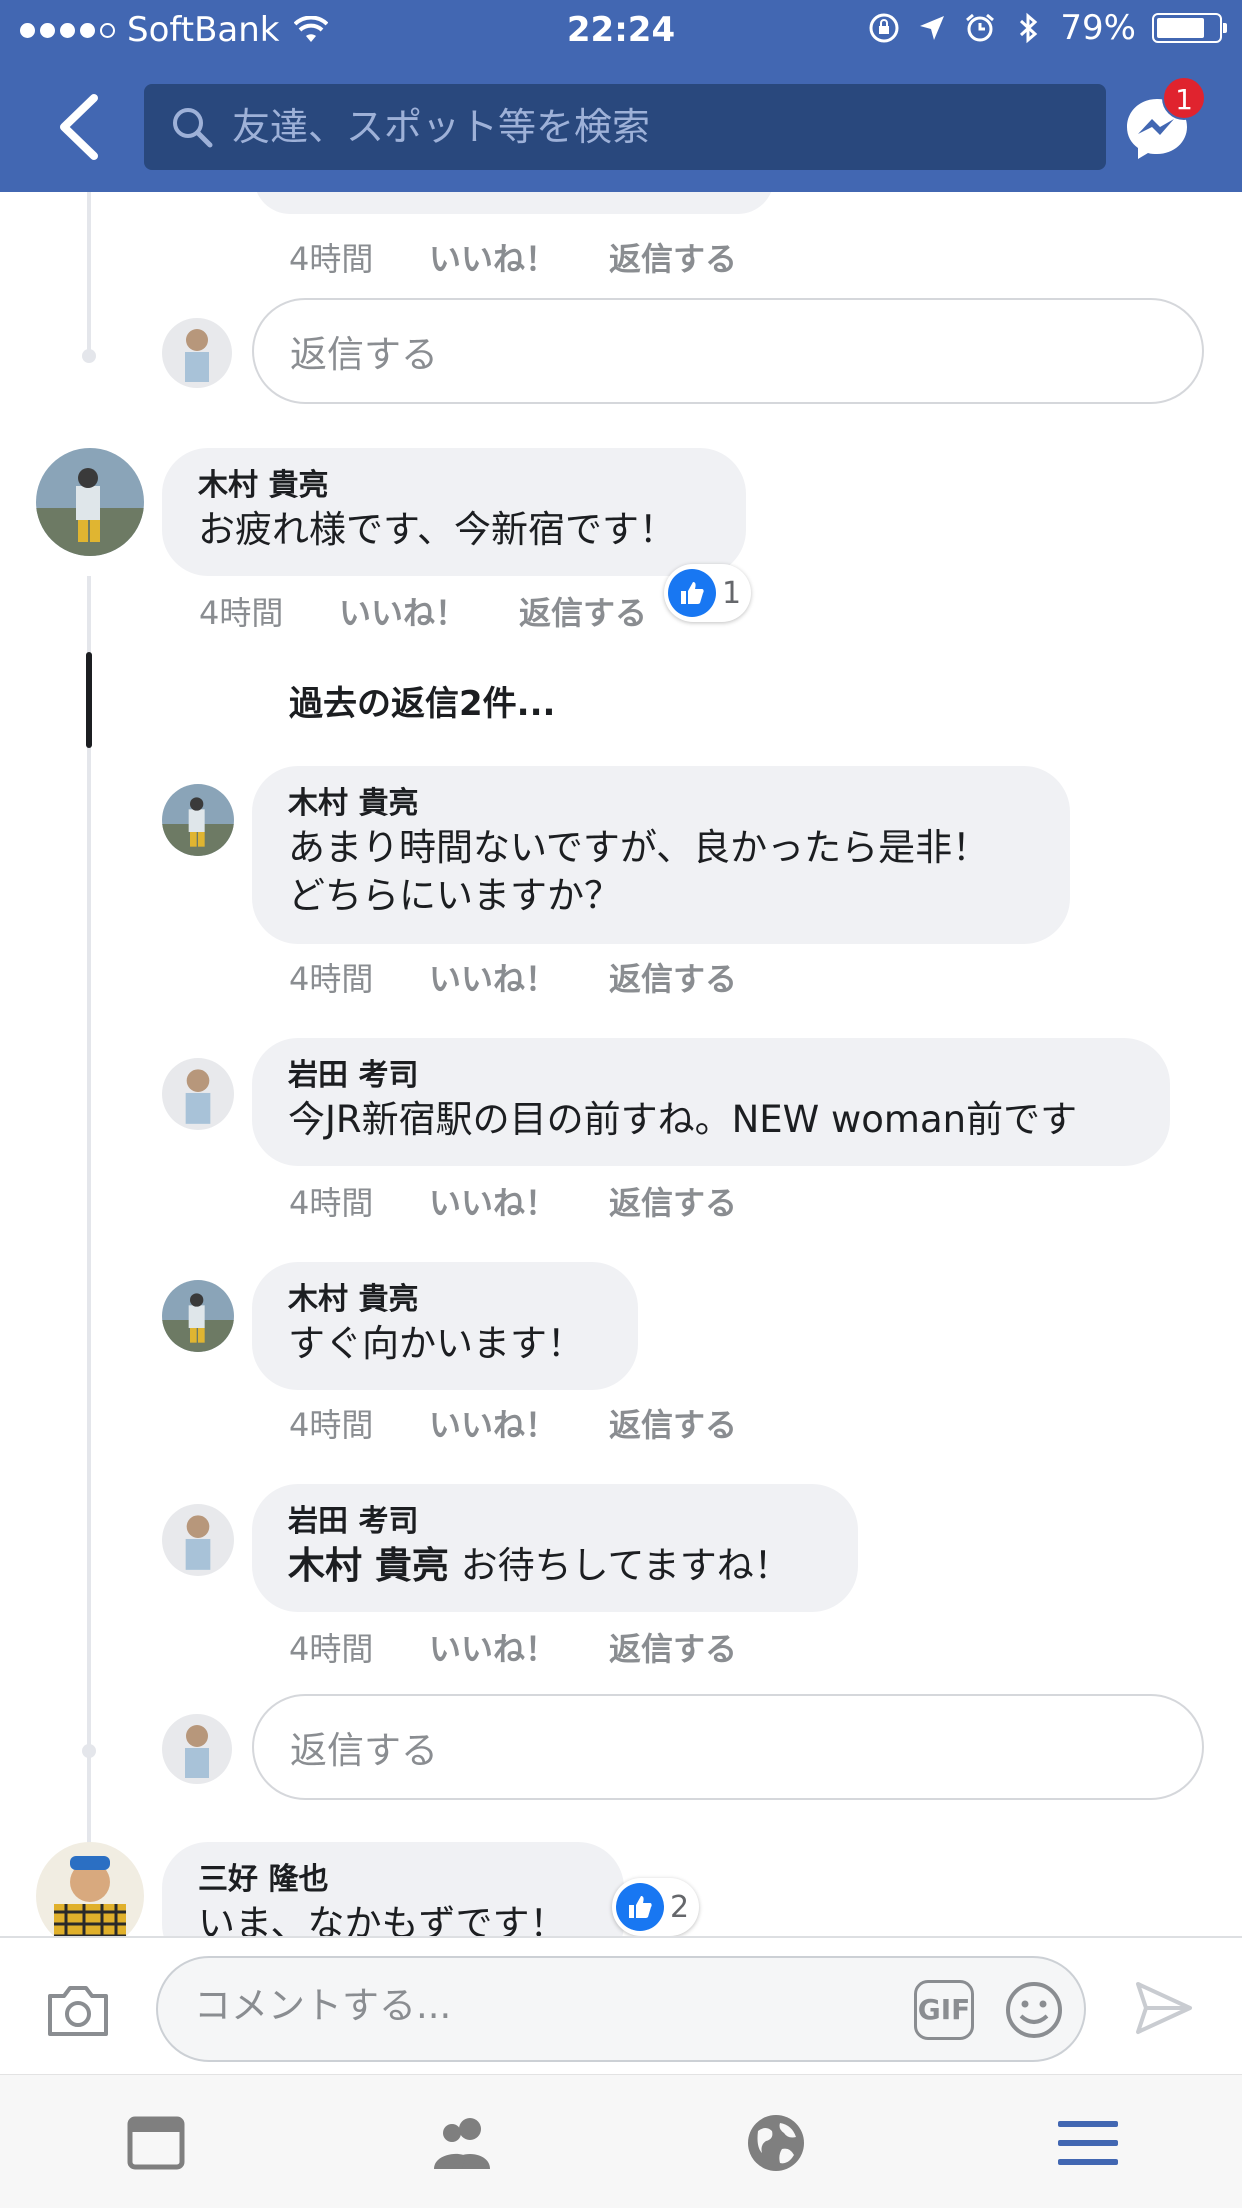 The height and width of the screenshot is (2208, 1242). I want to click on bluetooth-icon, so click(1029, 28).